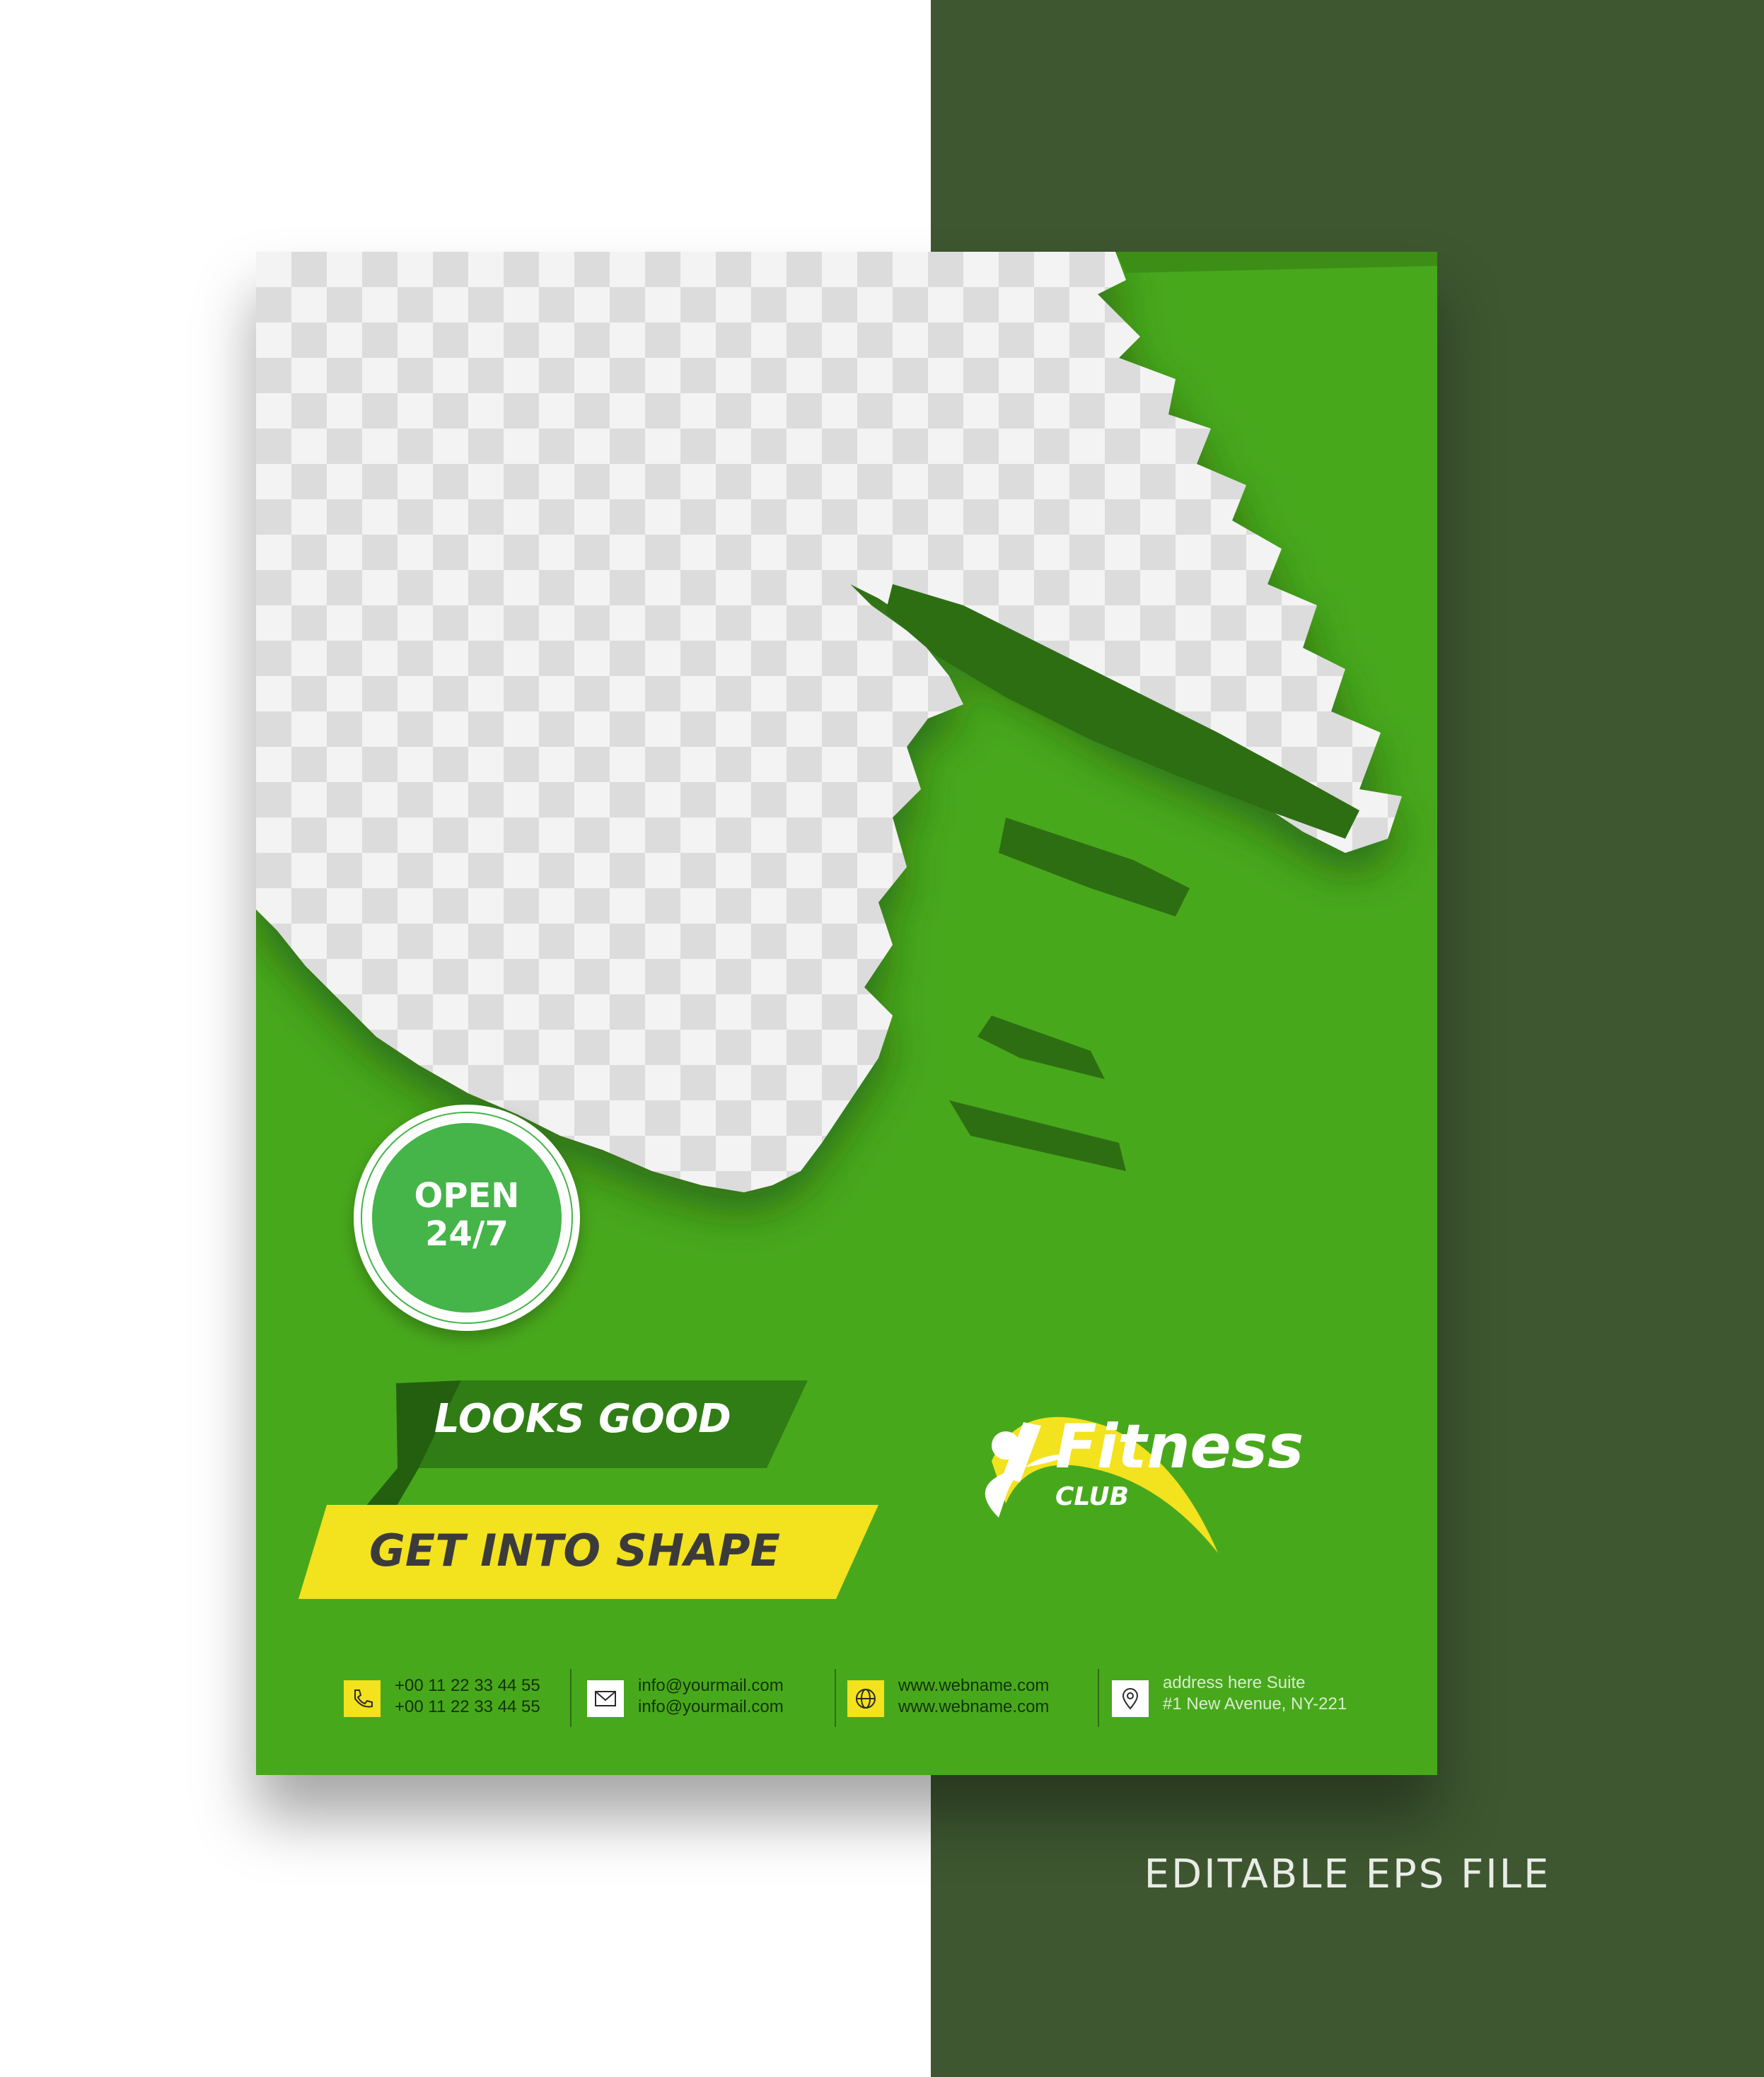 This screenshot has width=1764, height=2077. What do you see at coordinates (865, 1698) in the screenshot?
I see `globe-icon` at bounding box center [865, 1698].